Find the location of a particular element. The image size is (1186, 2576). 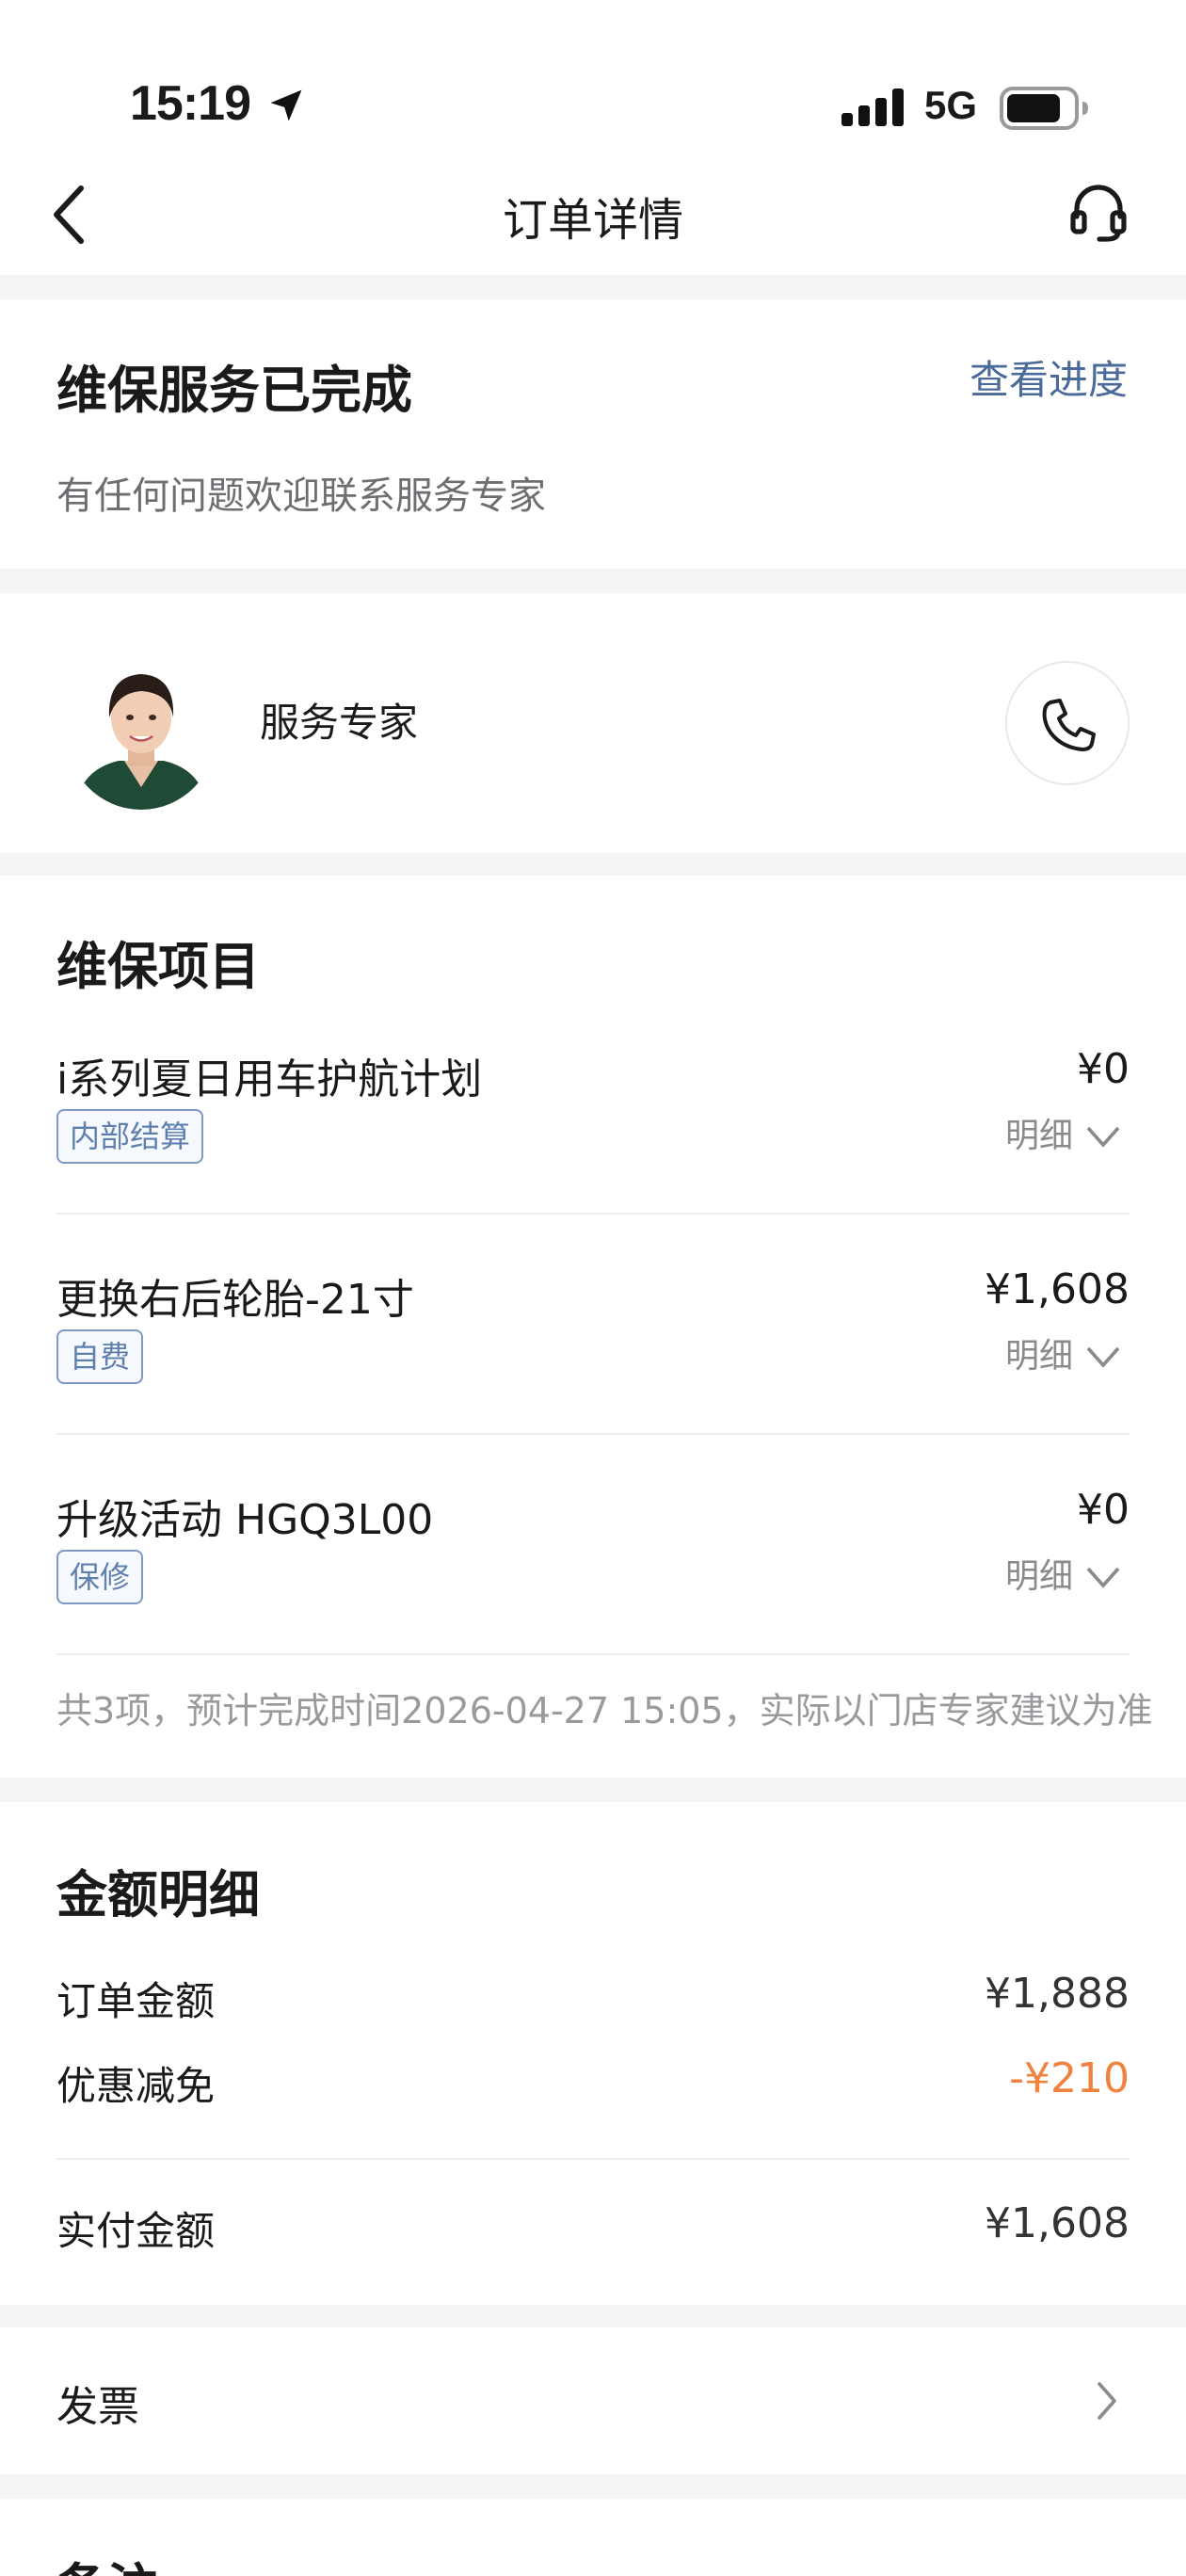

order-status-card: 维保服务已完成 查看进度 有任何问题欢迎联系服务专家 is located at coordinates (593, 434).